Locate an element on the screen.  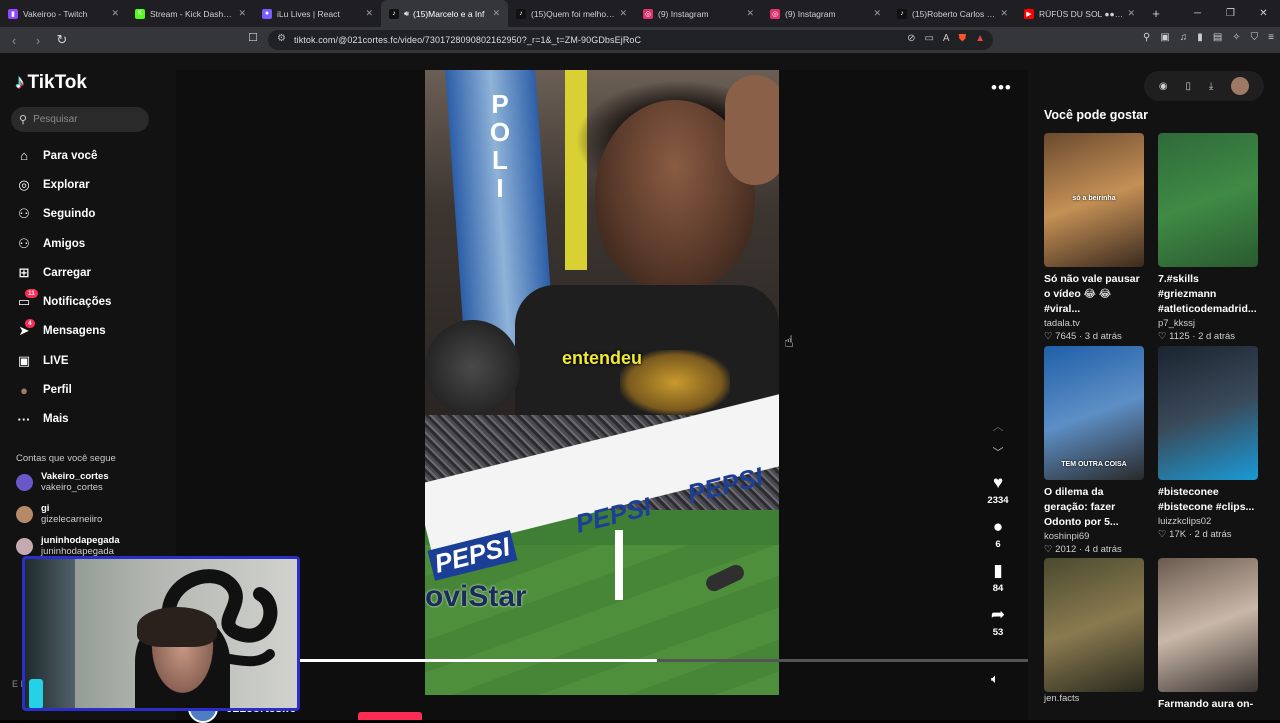
download-icon: ⤓ is located at coordinates (1211, 86).